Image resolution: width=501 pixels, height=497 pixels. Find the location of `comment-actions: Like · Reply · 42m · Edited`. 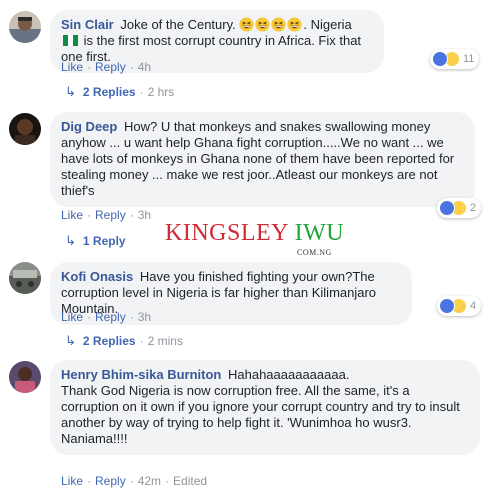

comment-actions: Like · Reply · 42m · Edited is located at coordinates (134, 481).